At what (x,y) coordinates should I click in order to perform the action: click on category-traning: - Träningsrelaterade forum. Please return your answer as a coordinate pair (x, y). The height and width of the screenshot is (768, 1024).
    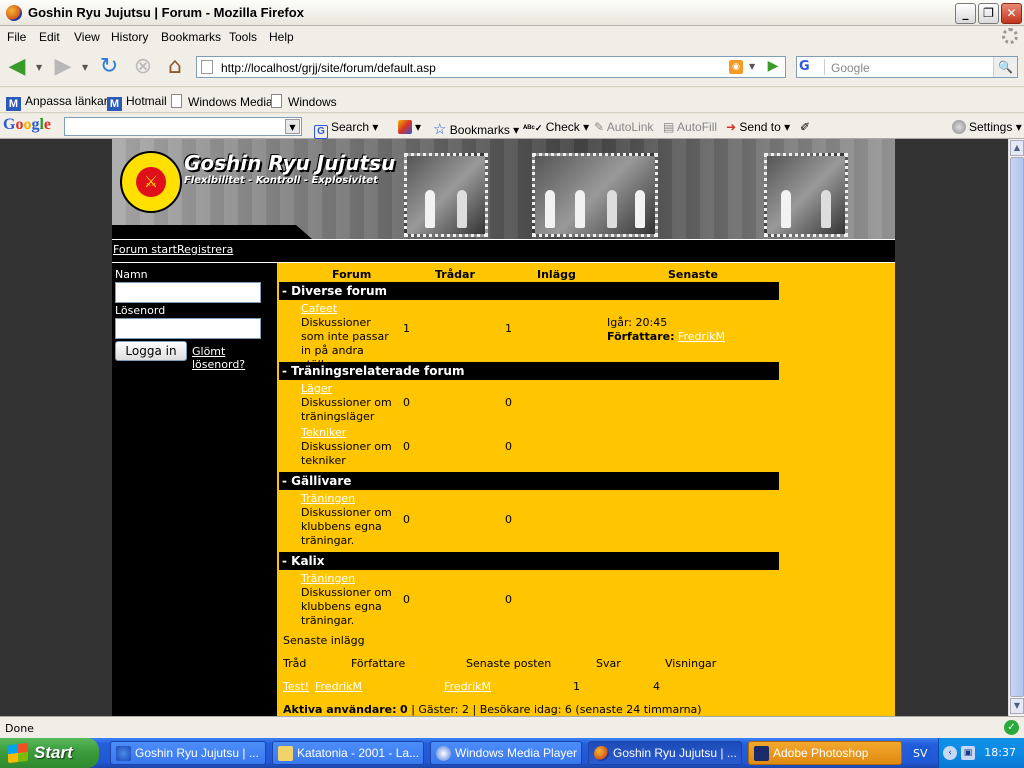
    Looking at the image, I should click on (529, 371).